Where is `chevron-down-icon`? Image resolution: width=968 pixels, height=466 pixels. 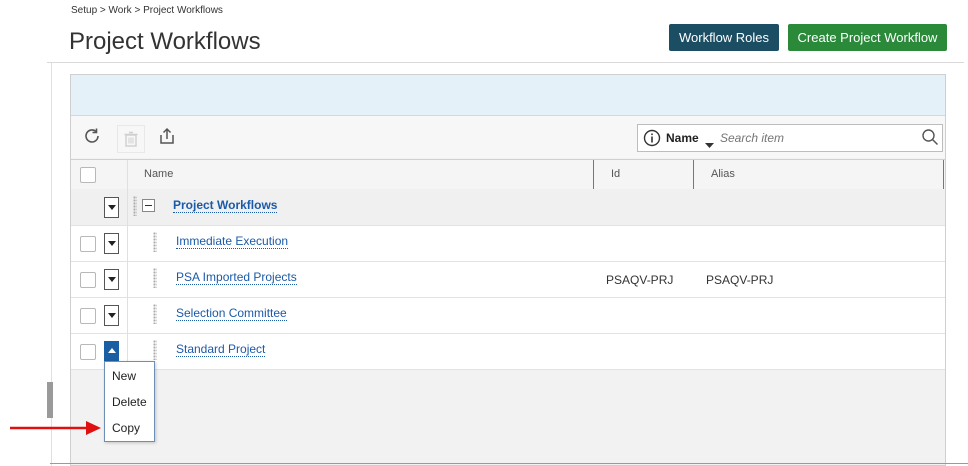 chevron-down-icon is located at coordinates (709, 145).